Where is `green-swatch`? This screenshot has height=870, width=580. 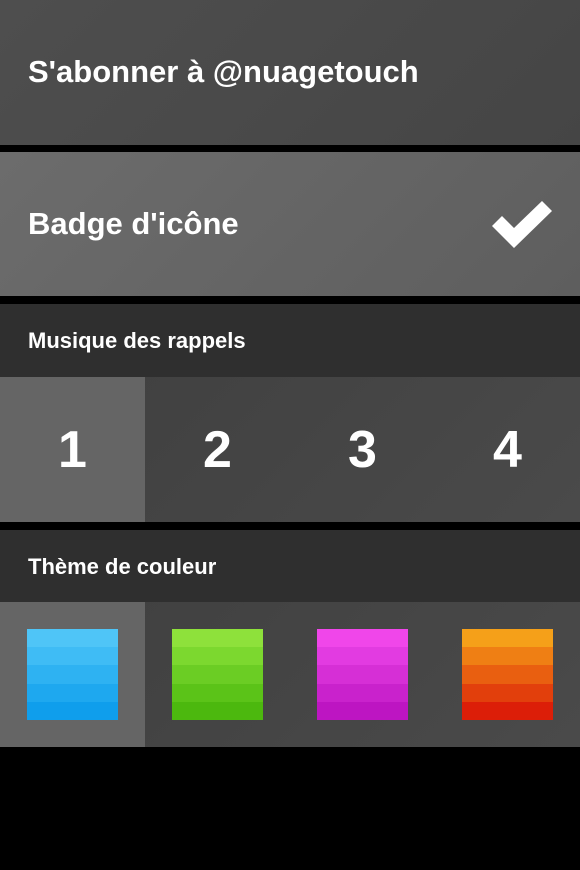
green-swatch is located at coordinates (217, 674).